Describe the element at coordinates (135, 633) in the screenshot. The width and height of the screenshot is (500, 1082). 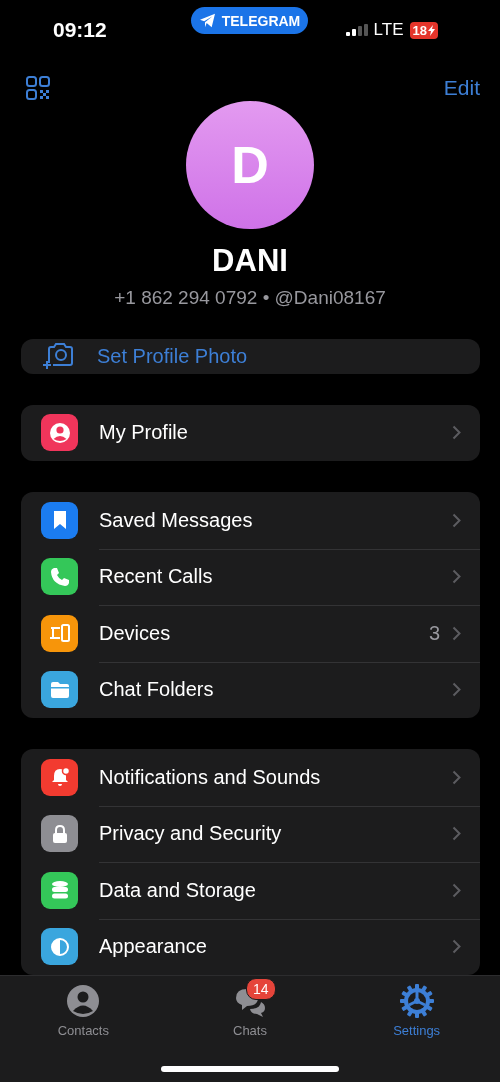
I see `row-label: Devices` at that location.